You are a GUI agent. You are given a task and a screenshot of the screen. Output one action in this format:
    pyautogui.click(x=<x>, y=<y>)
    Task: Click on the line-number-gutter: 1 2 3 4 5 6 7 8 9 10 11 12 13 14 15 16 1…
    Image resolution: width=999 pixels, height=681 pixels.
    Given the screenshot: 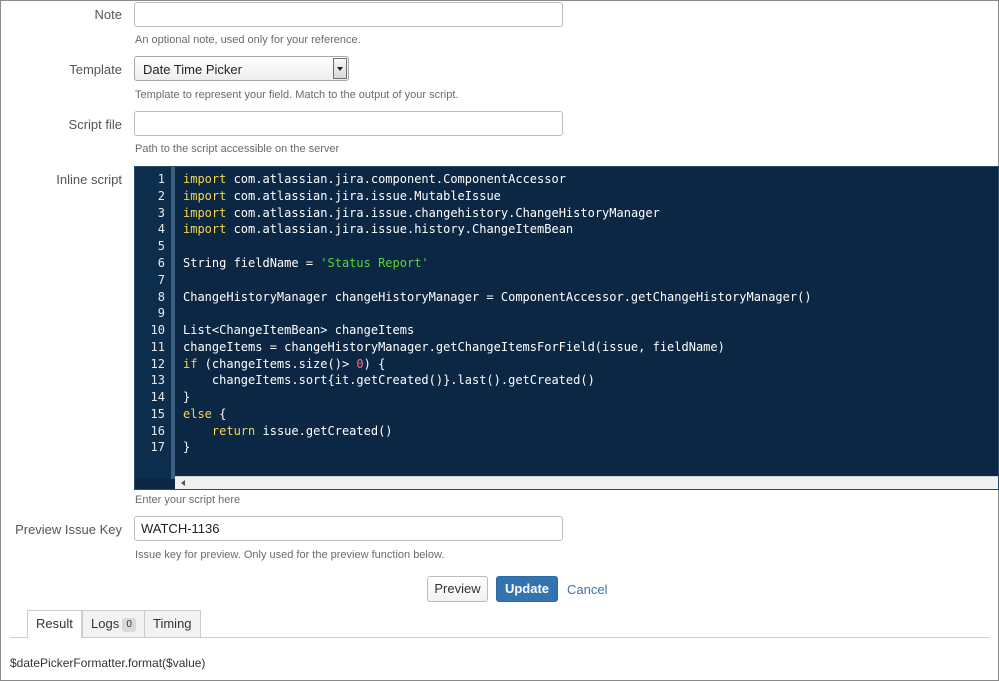 What is the action you would take?
    pyautogui.click(x=155, y=323)
    